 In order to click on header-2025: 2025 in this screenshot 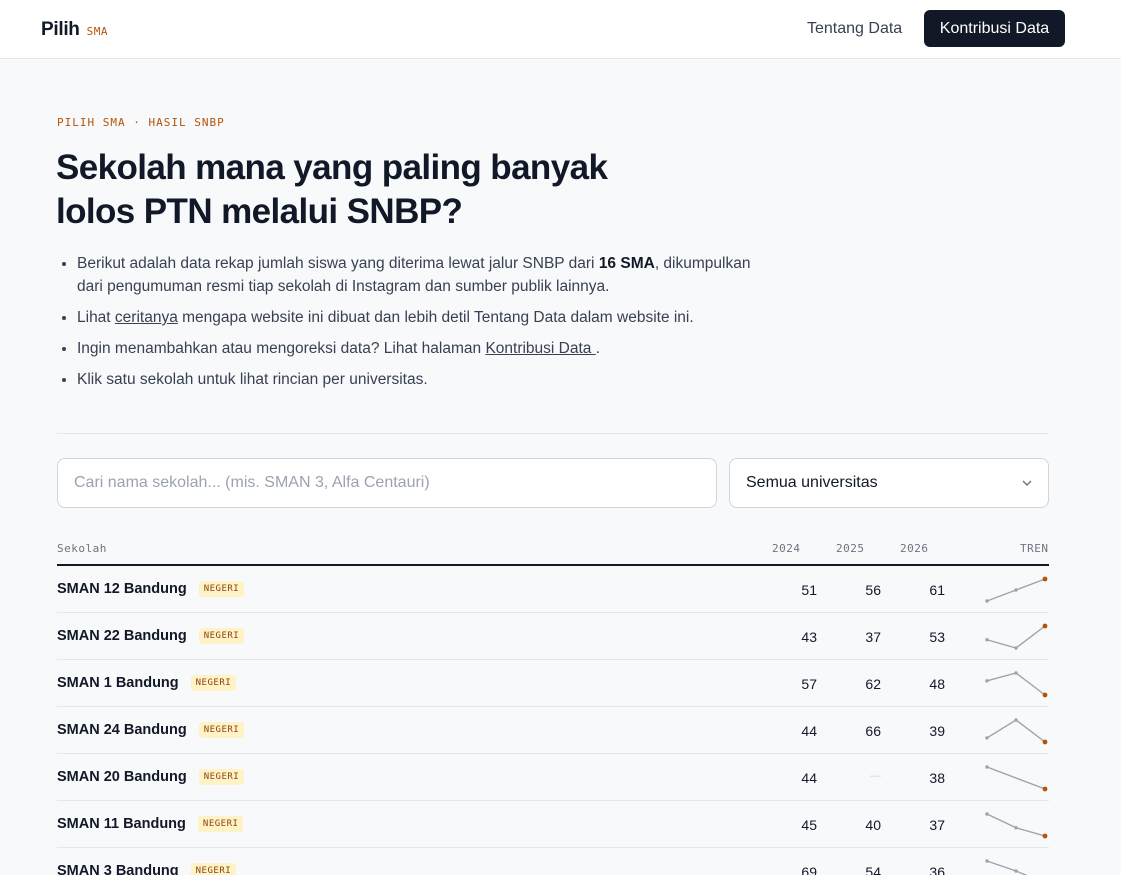, I will do `click(850, 548)`.